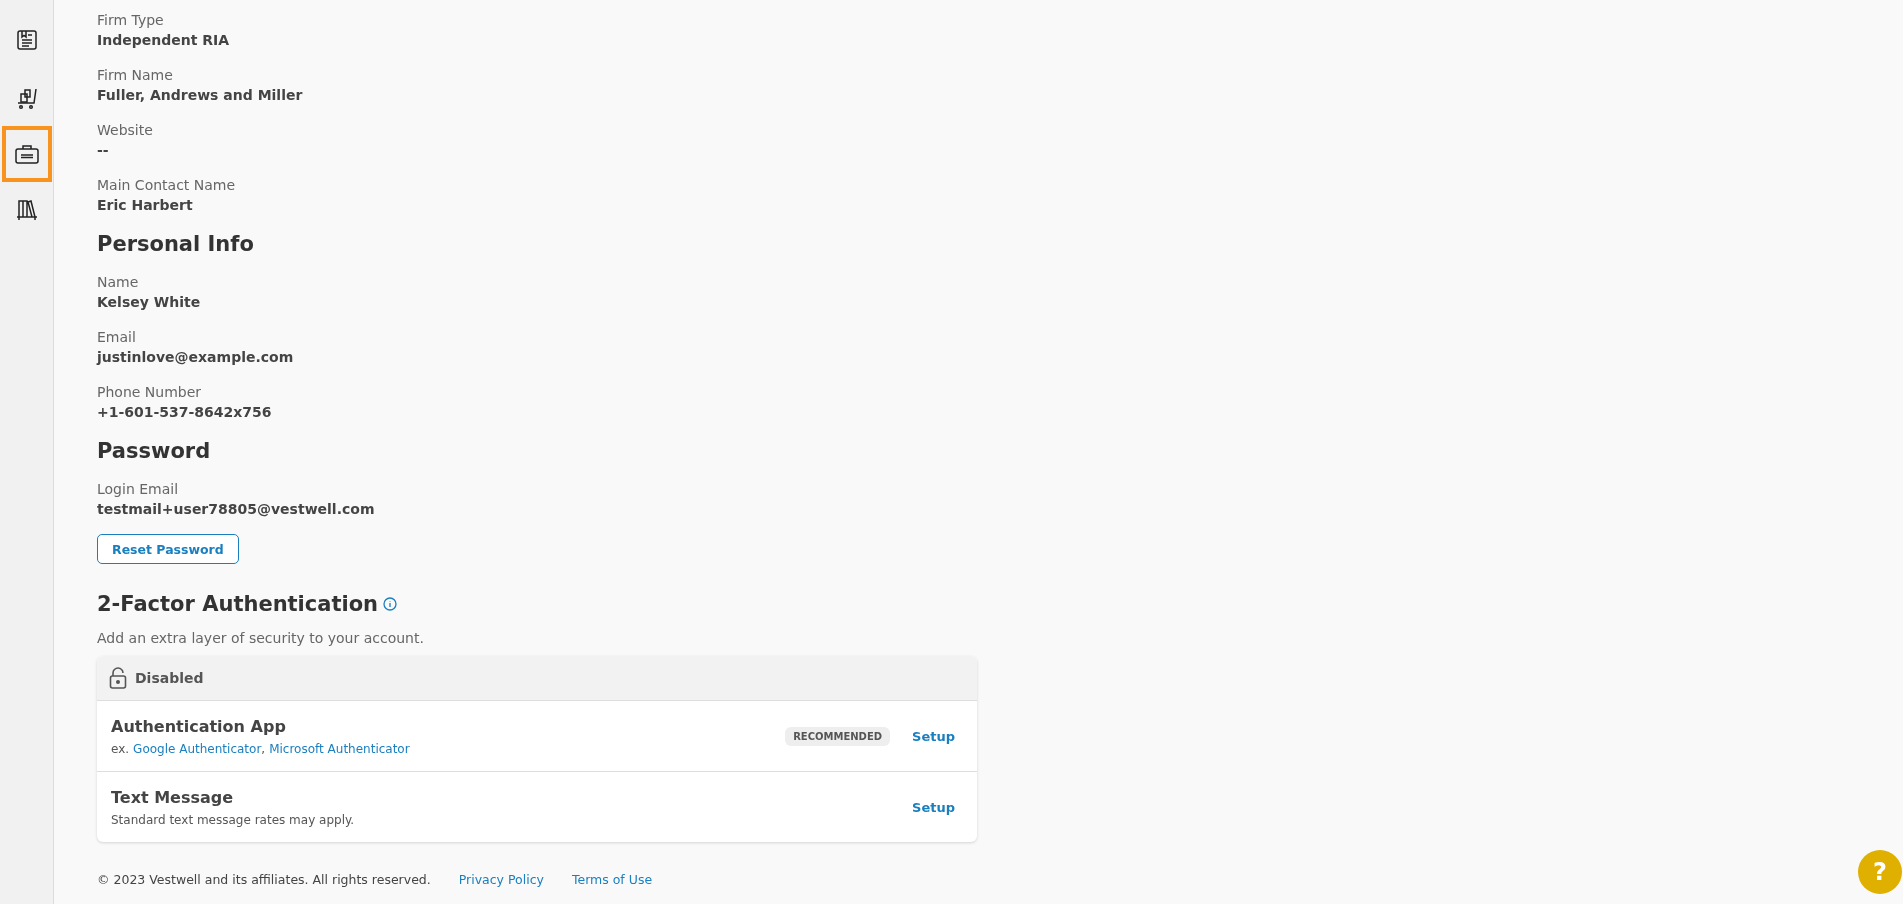 The image size is (1903, 904). I want to click on description-text: Add an extra layer of security to your account., so click(261, 638).